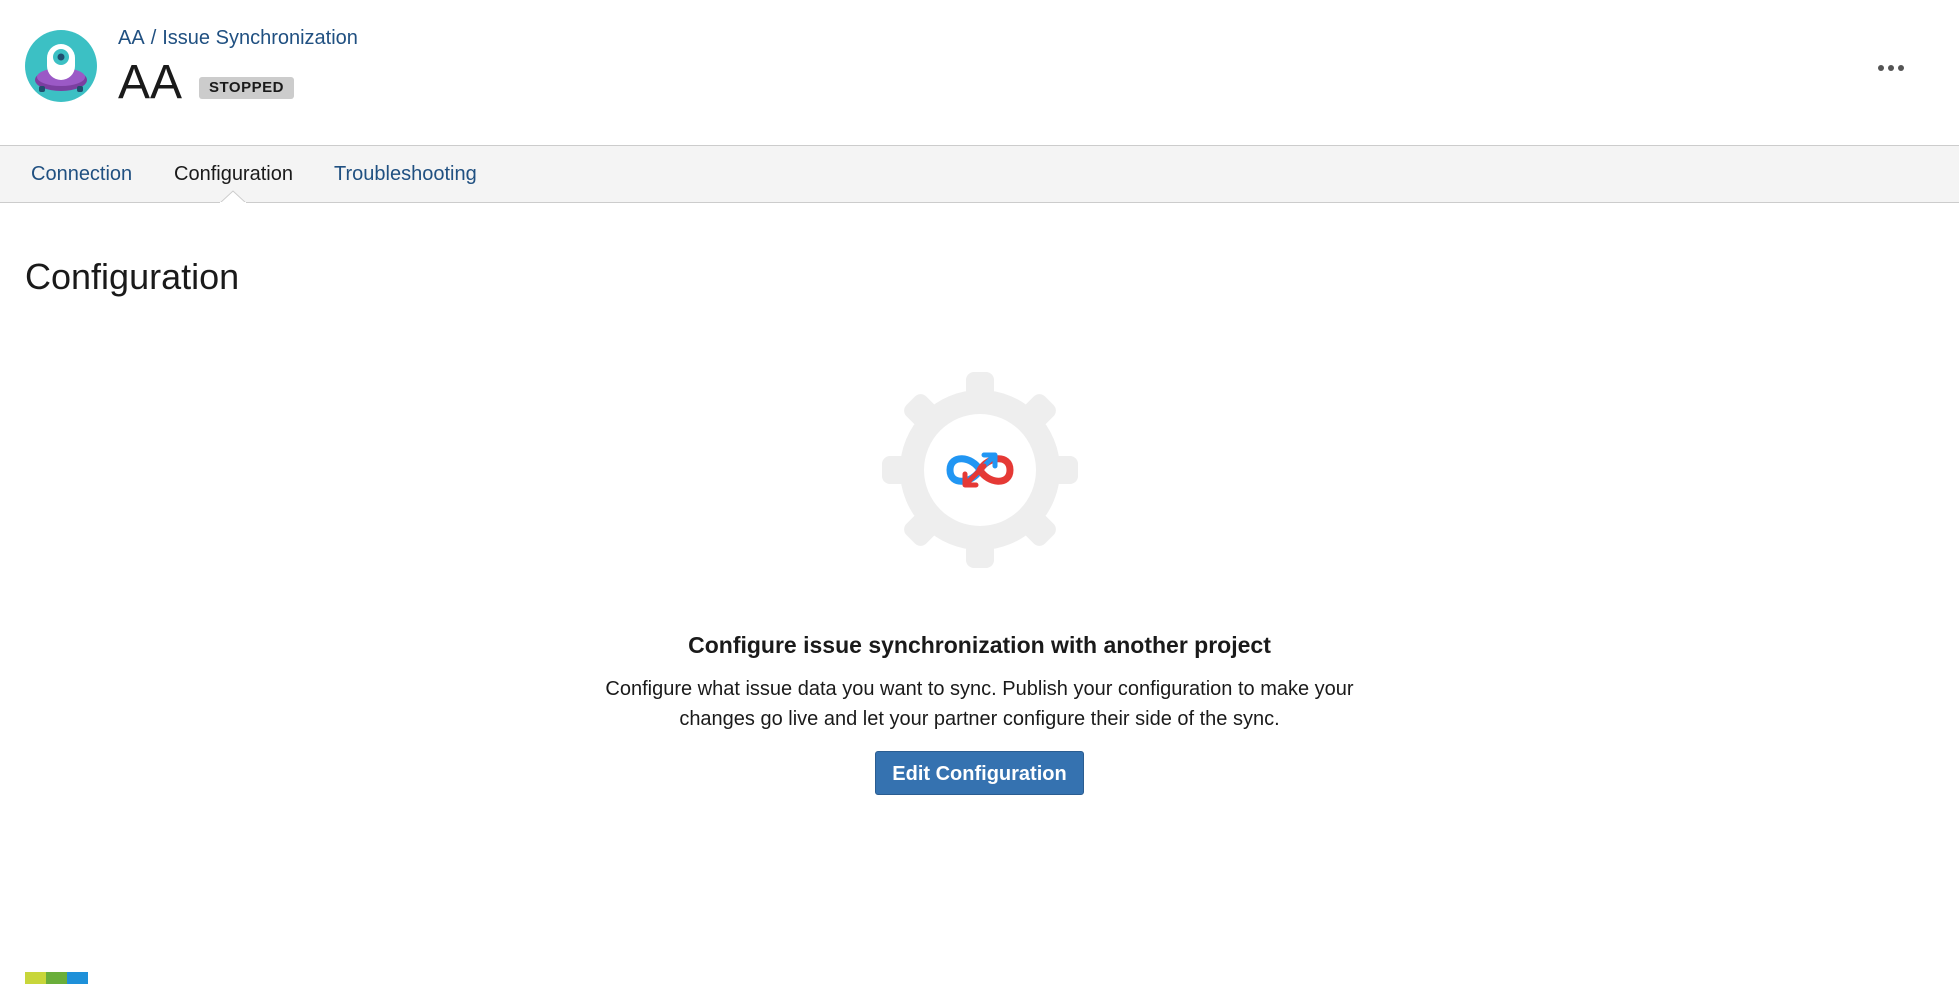 The image size is (1959, 1000). I want to click on footer-logo, so click(56, 978).